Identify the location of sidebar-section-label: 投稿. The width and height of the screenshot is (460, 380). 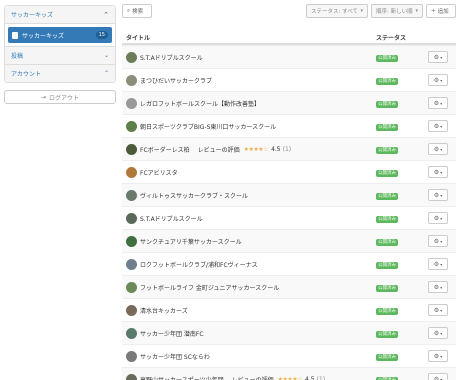
(17, 56).